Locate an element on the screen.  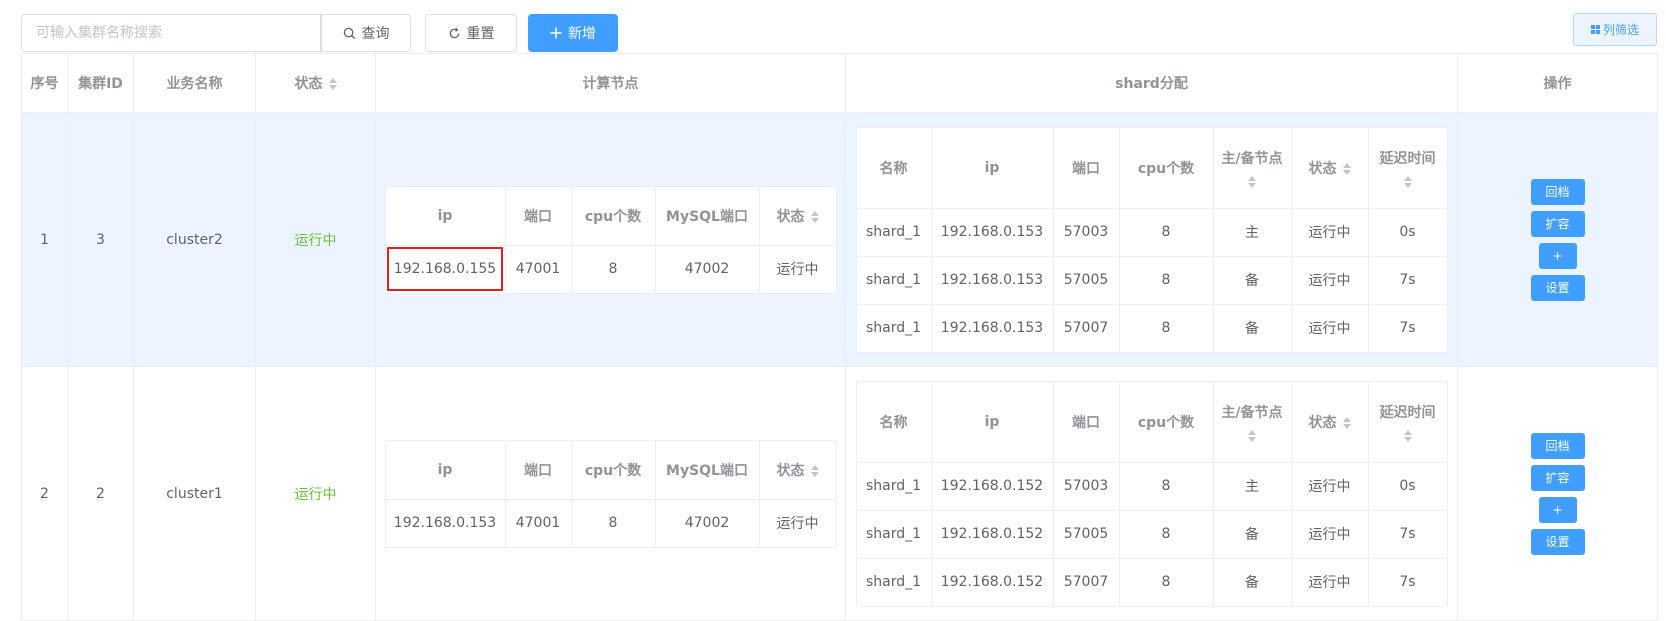
query-button: 查询 is located at coordinates (366, 33).